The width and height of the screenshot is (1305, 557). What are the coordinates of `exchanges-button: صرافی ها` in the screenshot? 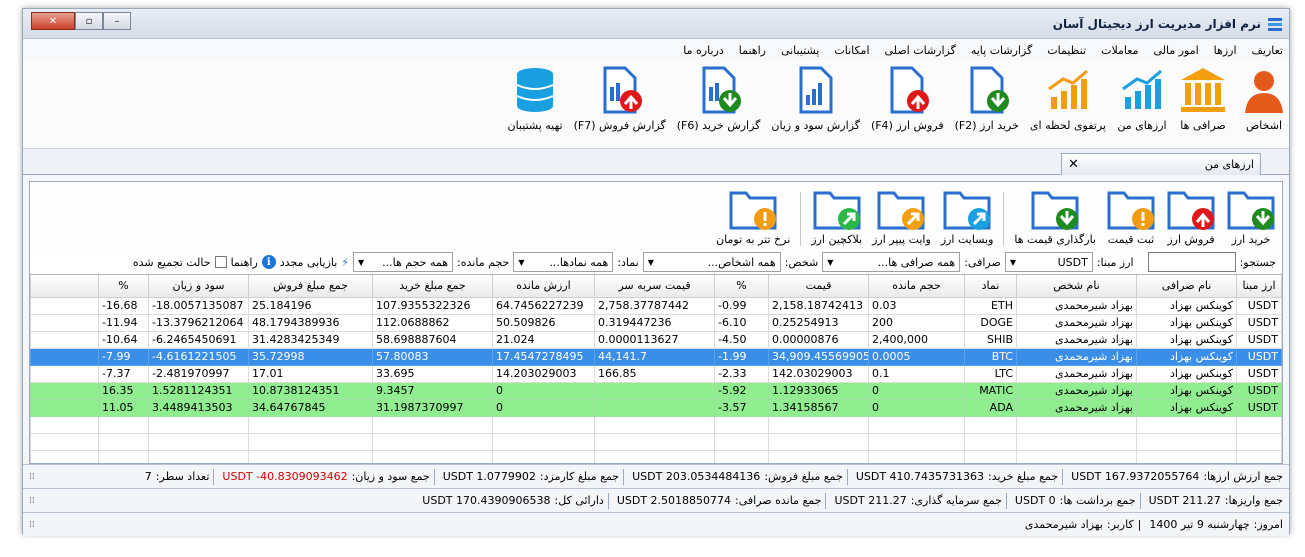 It's located at (1203, 98).